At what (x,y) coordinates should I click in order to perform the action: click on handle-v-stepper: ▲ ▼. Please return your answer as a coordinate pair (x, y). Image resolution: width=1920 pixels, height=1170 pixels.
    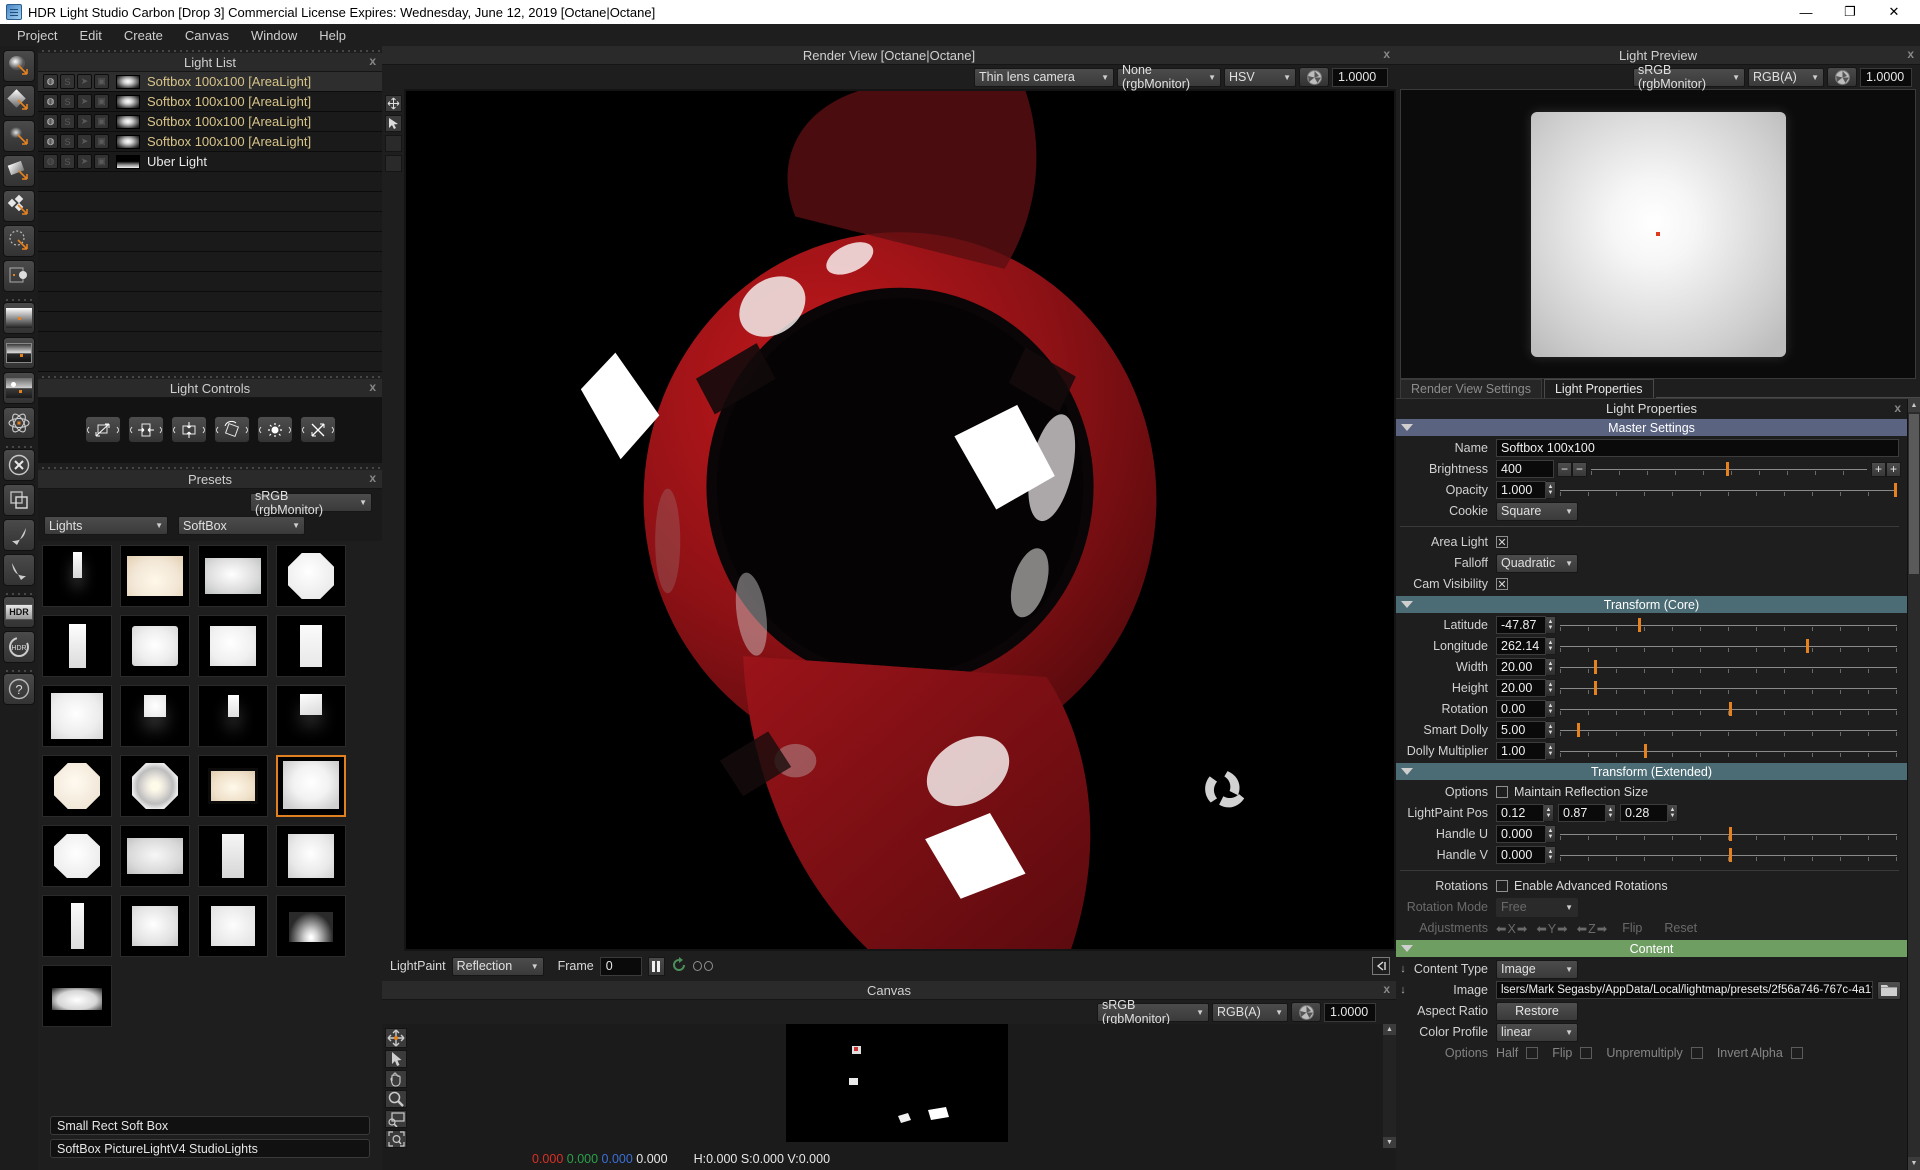
    Looking at the image, I should click on (1551, 855).